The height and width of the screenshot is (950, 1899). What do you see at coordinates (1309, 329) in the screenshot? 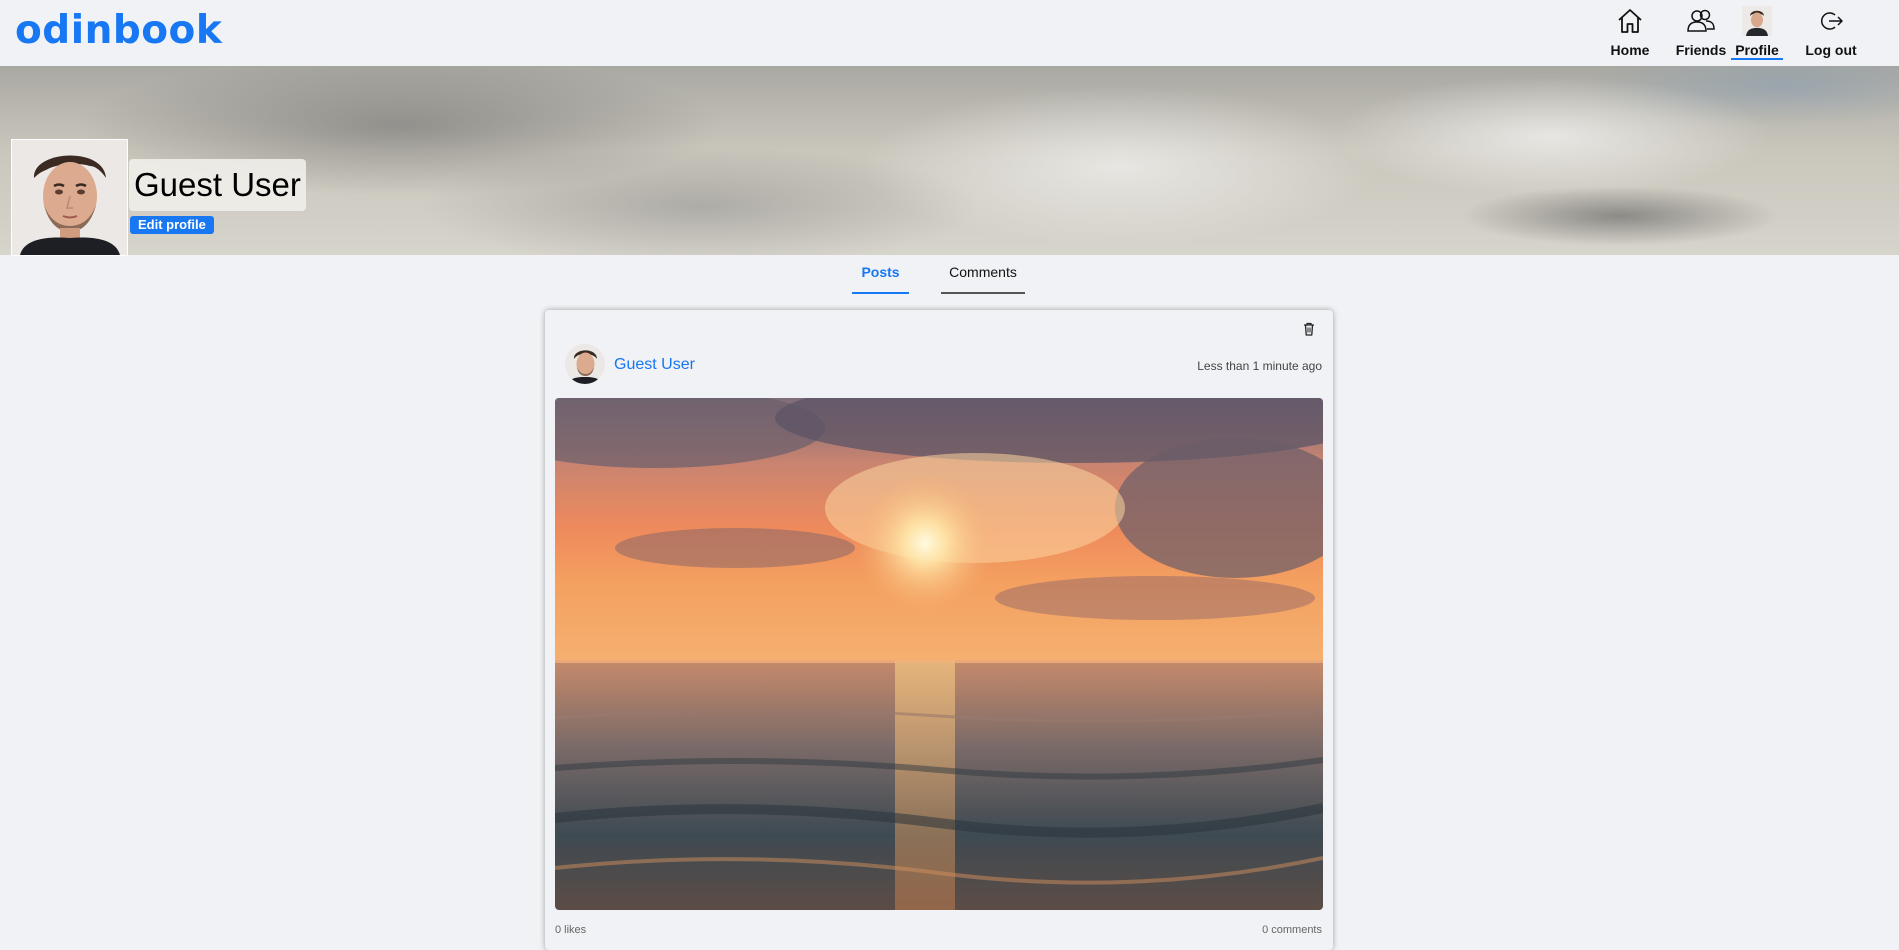
I see `trash-icon` at bounding box center [1309, 329].